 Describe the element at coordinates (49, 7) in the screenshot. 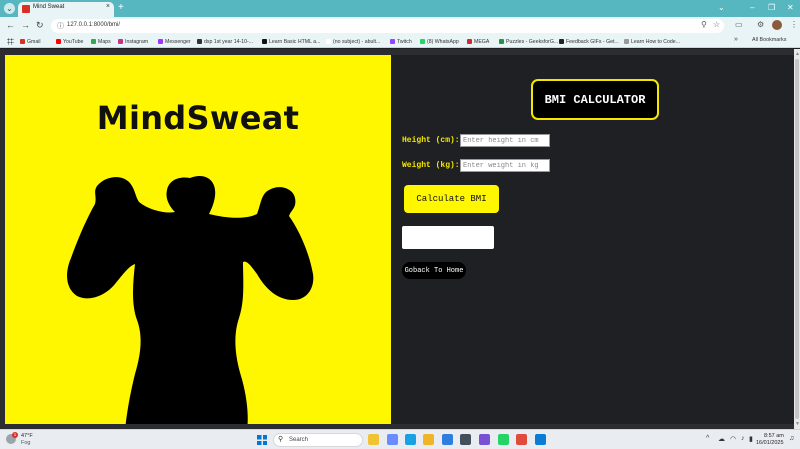

I see `tab-title: Mind Sweat` at that location.